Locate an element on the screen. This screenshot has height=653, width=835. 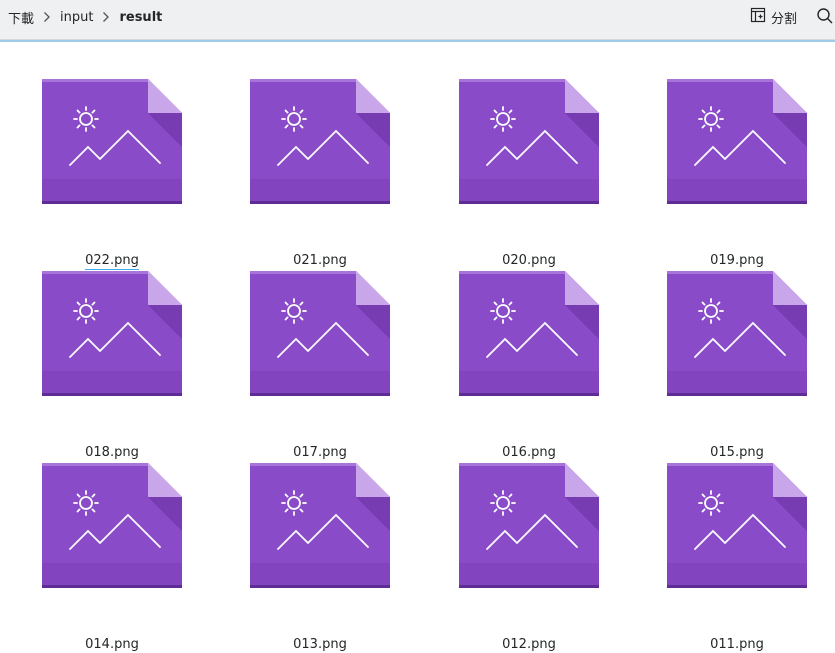
file-item: 014.png is located at coordinates (112, 557).